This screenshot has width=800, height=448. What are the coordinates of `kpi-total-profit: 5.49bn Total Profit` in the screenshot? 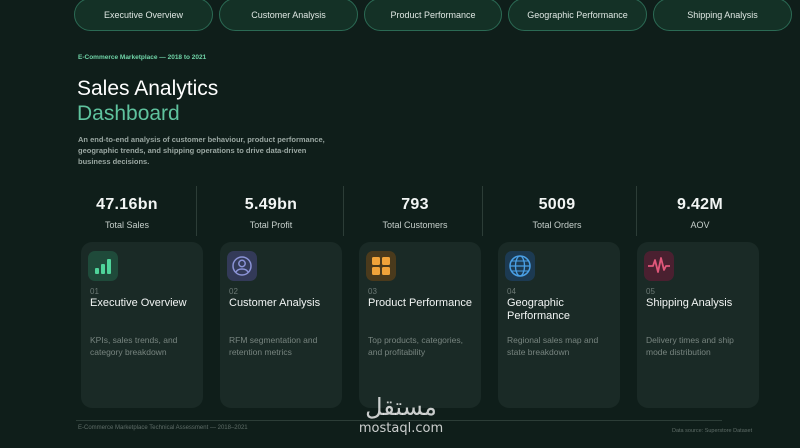 It's located at (271, 210).